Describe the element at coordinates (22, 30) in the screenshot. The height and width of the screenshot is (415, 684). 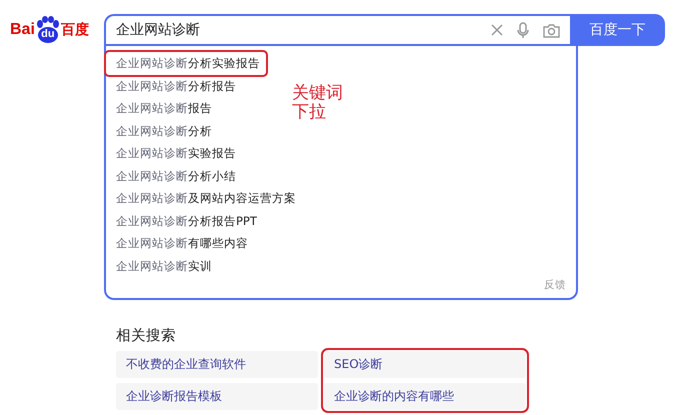
I see `logo-text: Bai` at that location.